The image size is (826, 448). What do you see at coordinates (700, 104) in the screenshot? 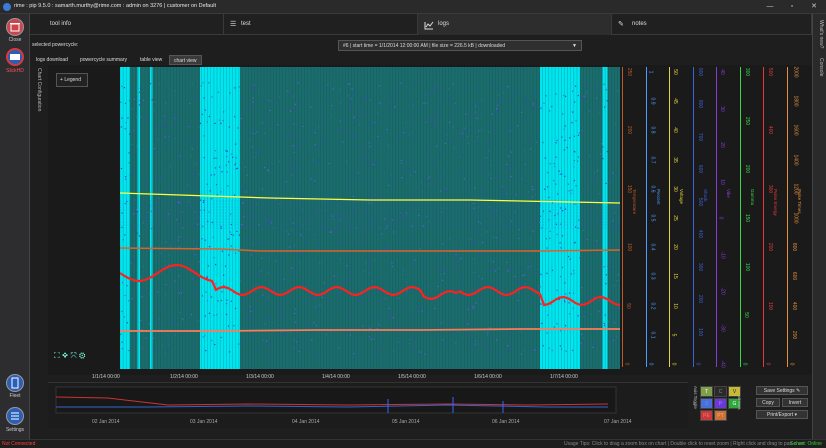
I see `y-tick-label: 800` at bounding box center [700, 104].